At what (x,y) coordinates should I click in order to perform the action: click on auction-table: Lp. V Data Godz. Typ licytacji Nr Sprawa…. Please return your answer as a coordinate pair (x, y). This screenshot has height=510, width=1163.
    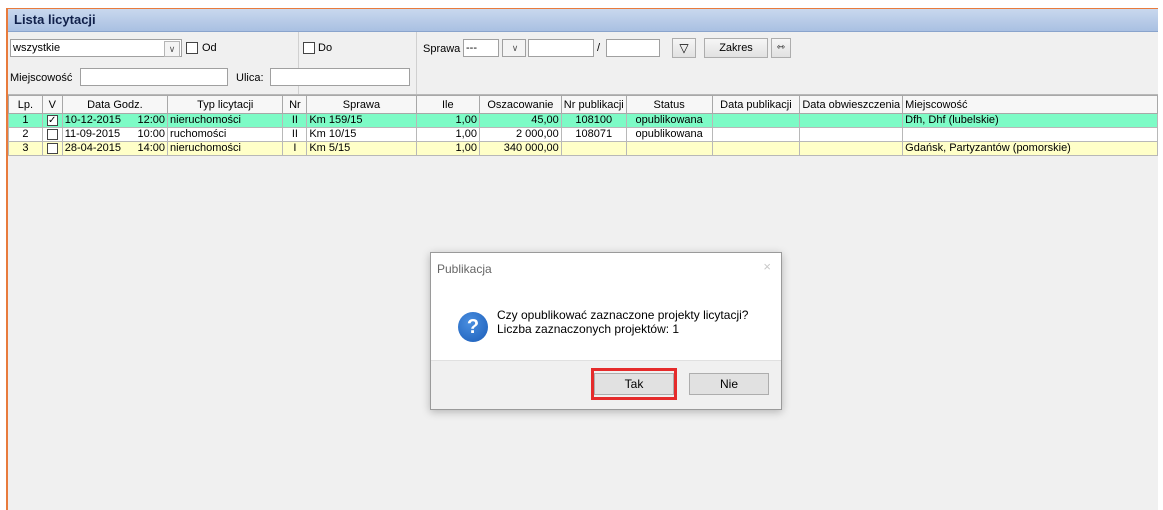
    Looking at the image, I should click on (583, 125).